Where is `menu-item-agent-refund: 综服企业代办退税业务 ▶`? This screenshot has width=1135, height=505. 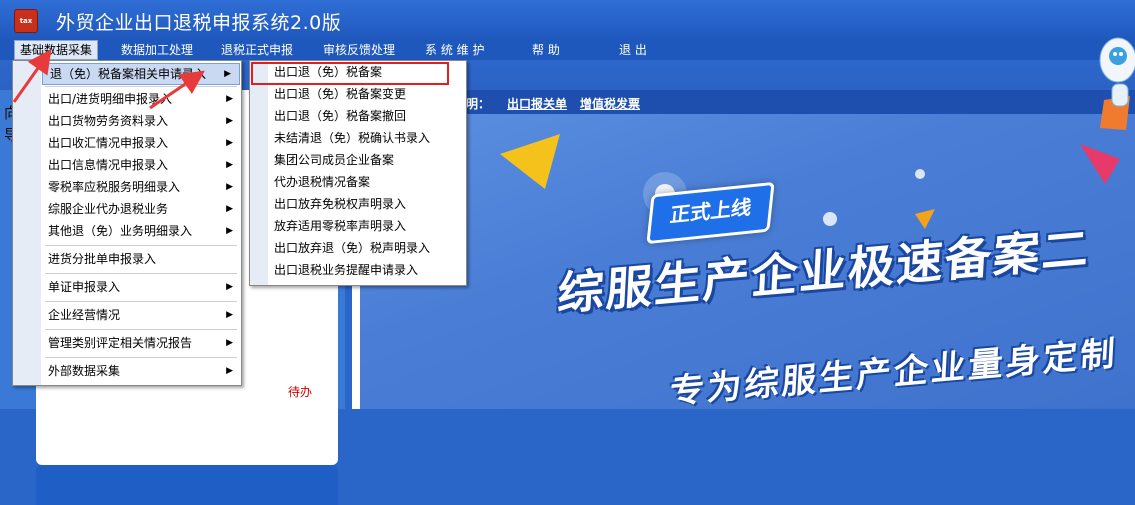 menu-item-agent-refund: 综服企业代办退税业务 ▶ is located at coordinates (141, 209).